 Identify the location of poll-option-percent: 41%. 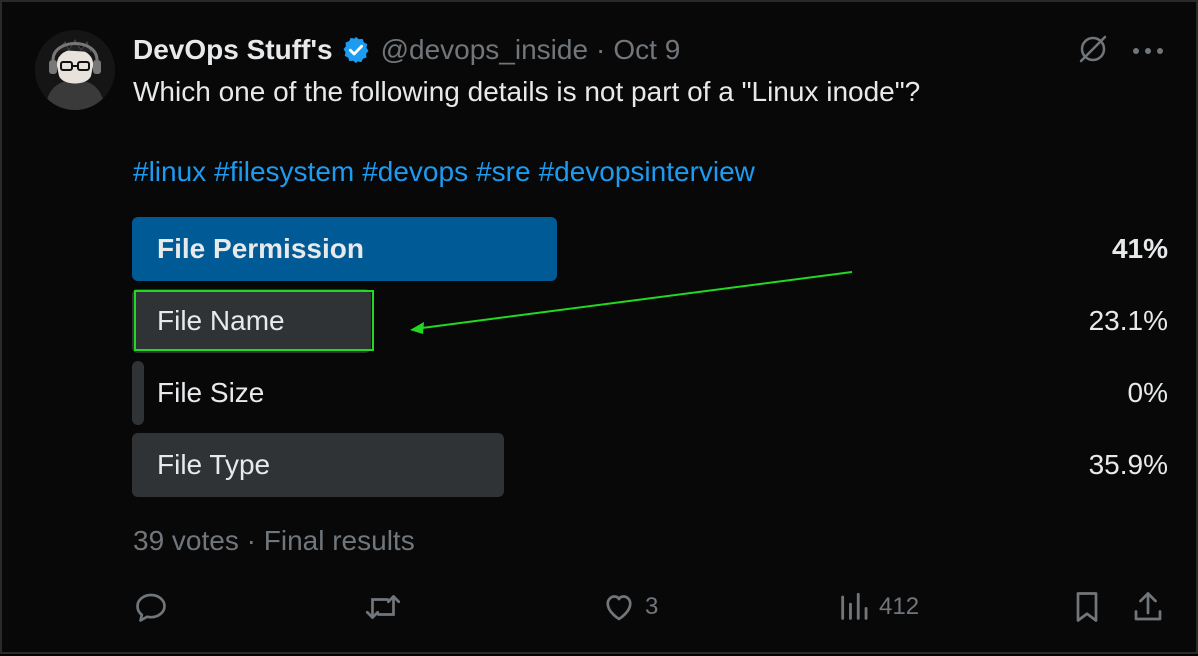
(1139, 248).